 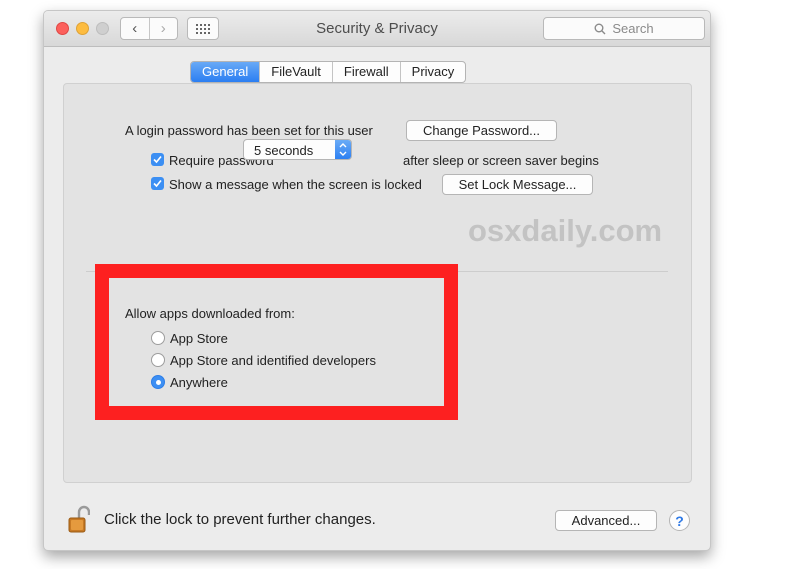 I want to click on require-password-suffix: after sleep or screen saver begins, so click(x=501, y=160).